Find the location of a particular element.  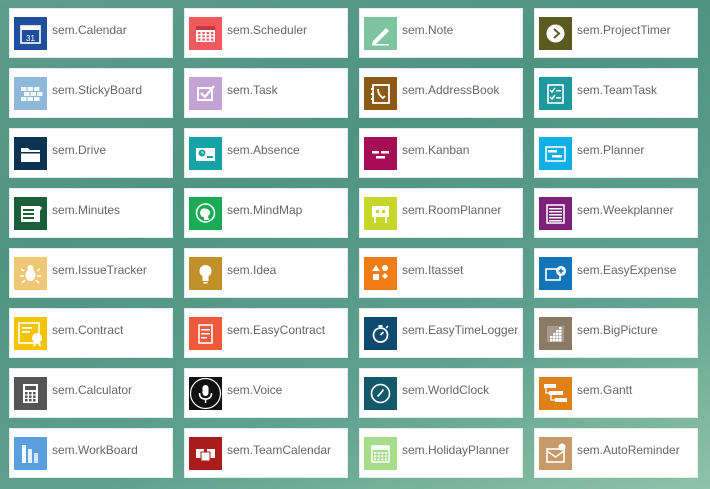

shapes-icon is located at coordinates (380, 273).